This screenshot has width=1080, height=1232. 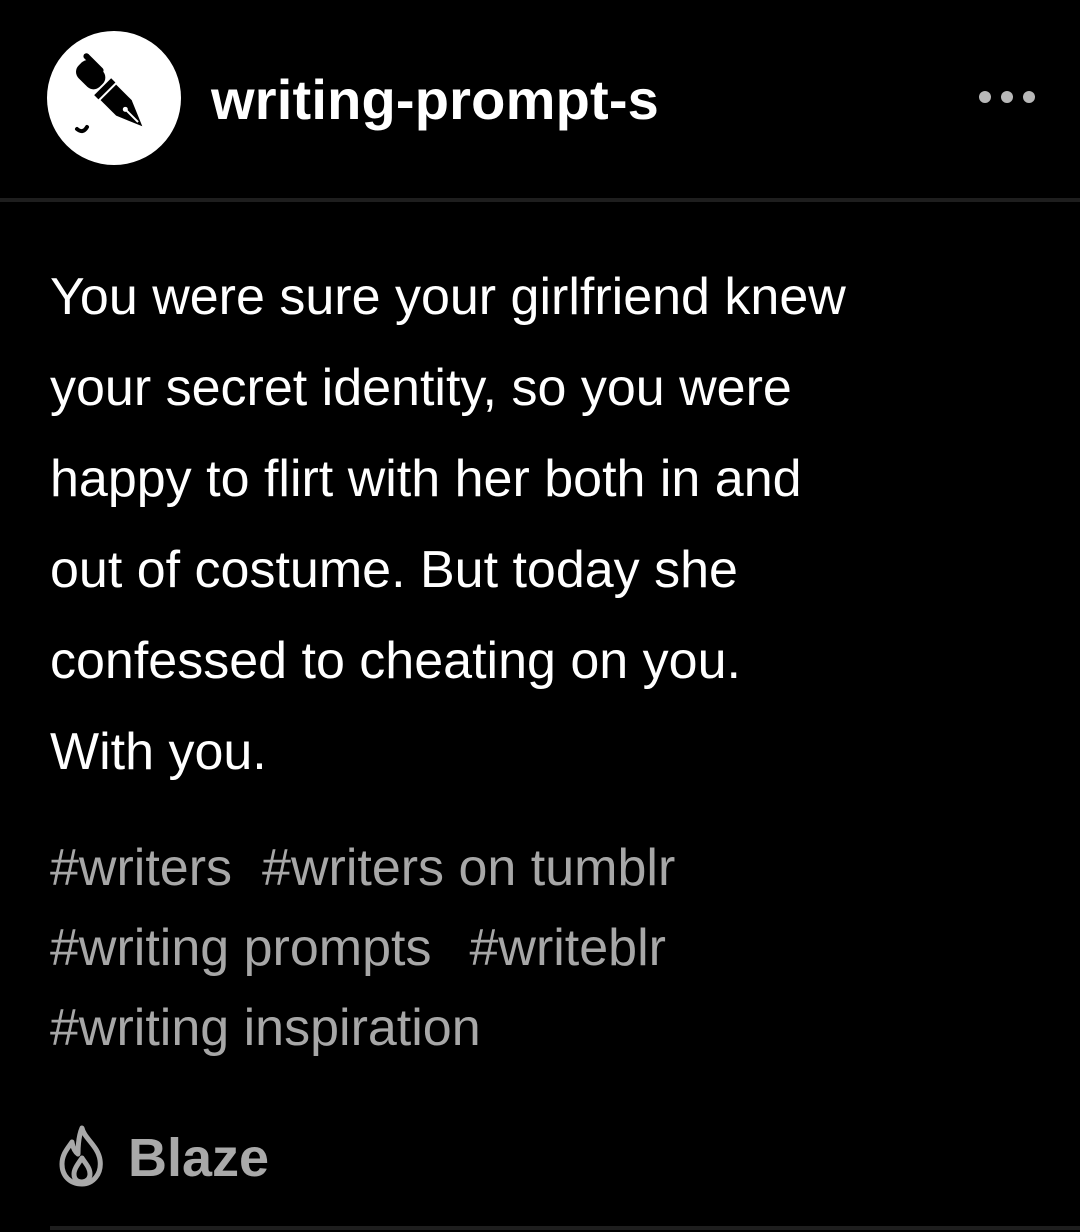 I want to click on blaze-label: Blaze, so click(x=199, y=1158).